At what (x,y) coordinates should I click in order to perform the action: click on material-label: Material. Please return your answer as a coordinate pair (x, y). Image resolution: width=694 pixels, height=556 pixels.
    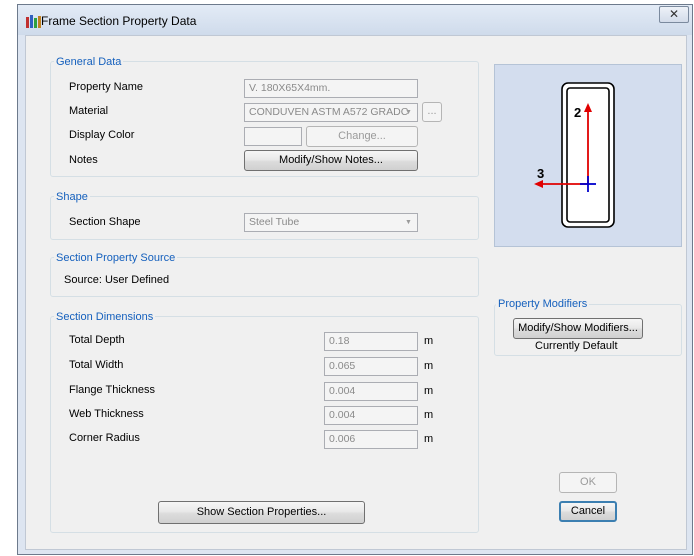
    Looking at the image, I should click on (89, 111).